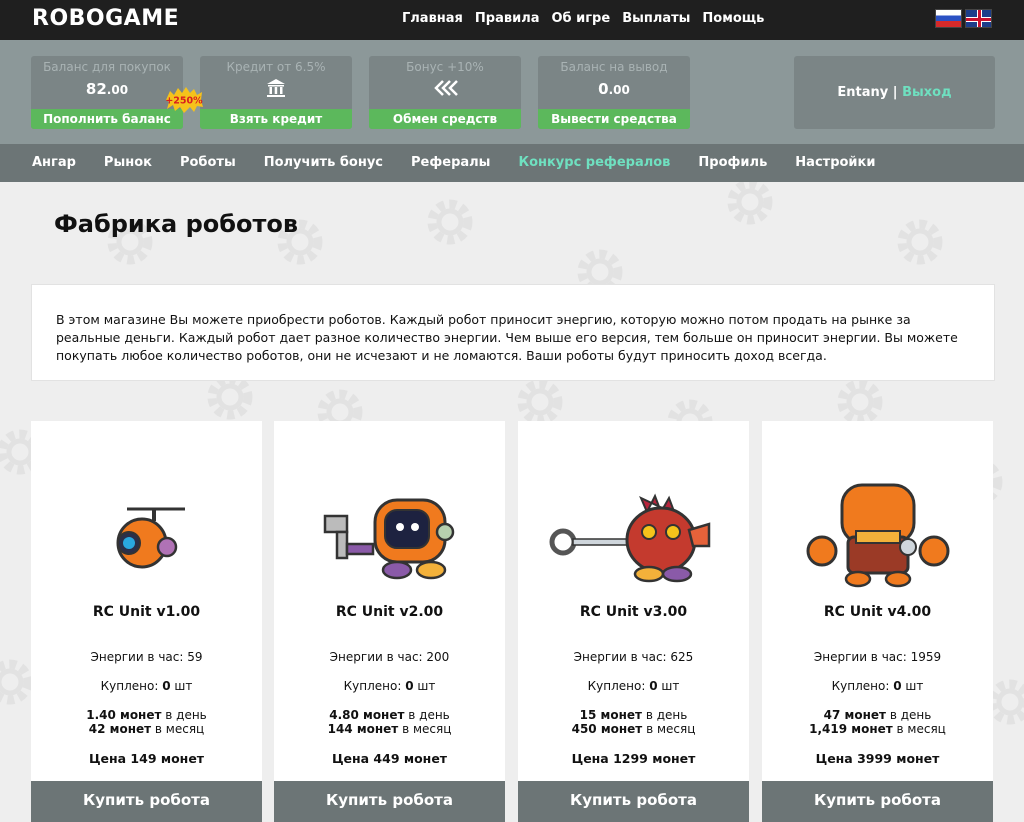  I want to click on bonus-label: Бонус +10%, so click(445, 67).